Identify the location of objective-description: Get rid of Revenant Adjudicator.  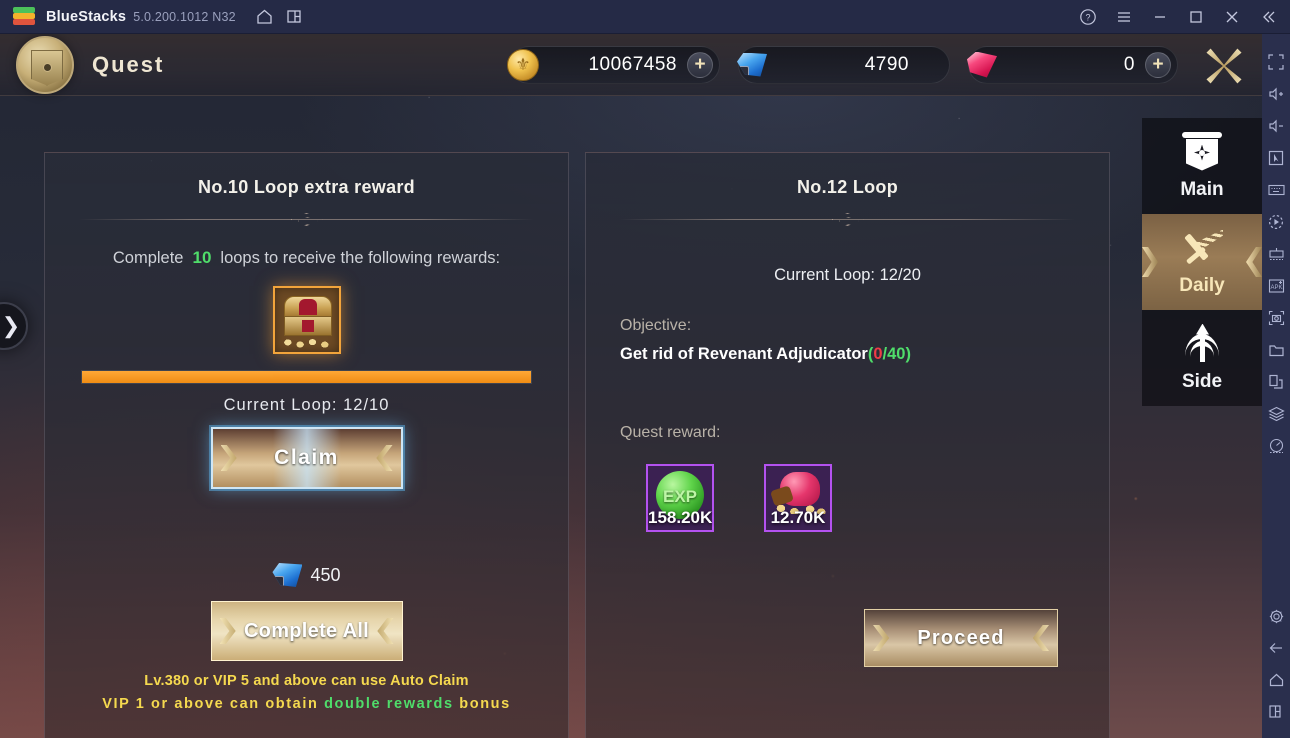
(744, 354).